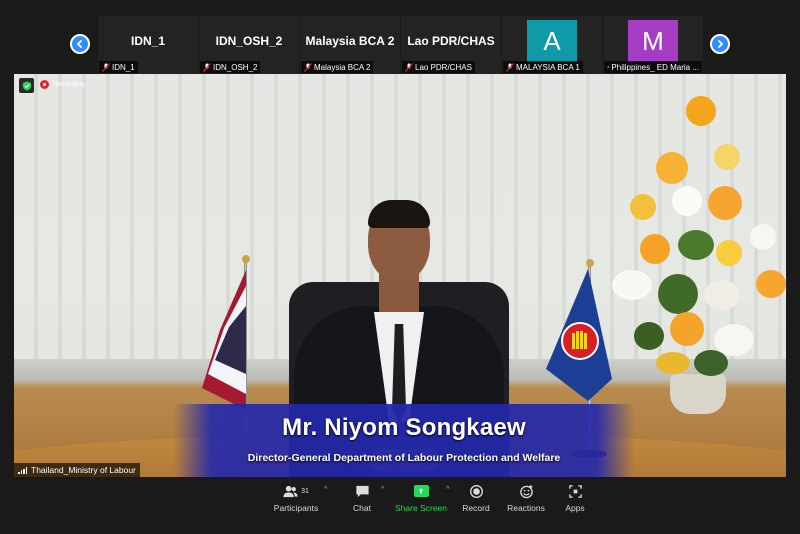 Image resolution: width=800 pixels, height=534 pixels. I want to click on chat-icon, so click(362, 491).